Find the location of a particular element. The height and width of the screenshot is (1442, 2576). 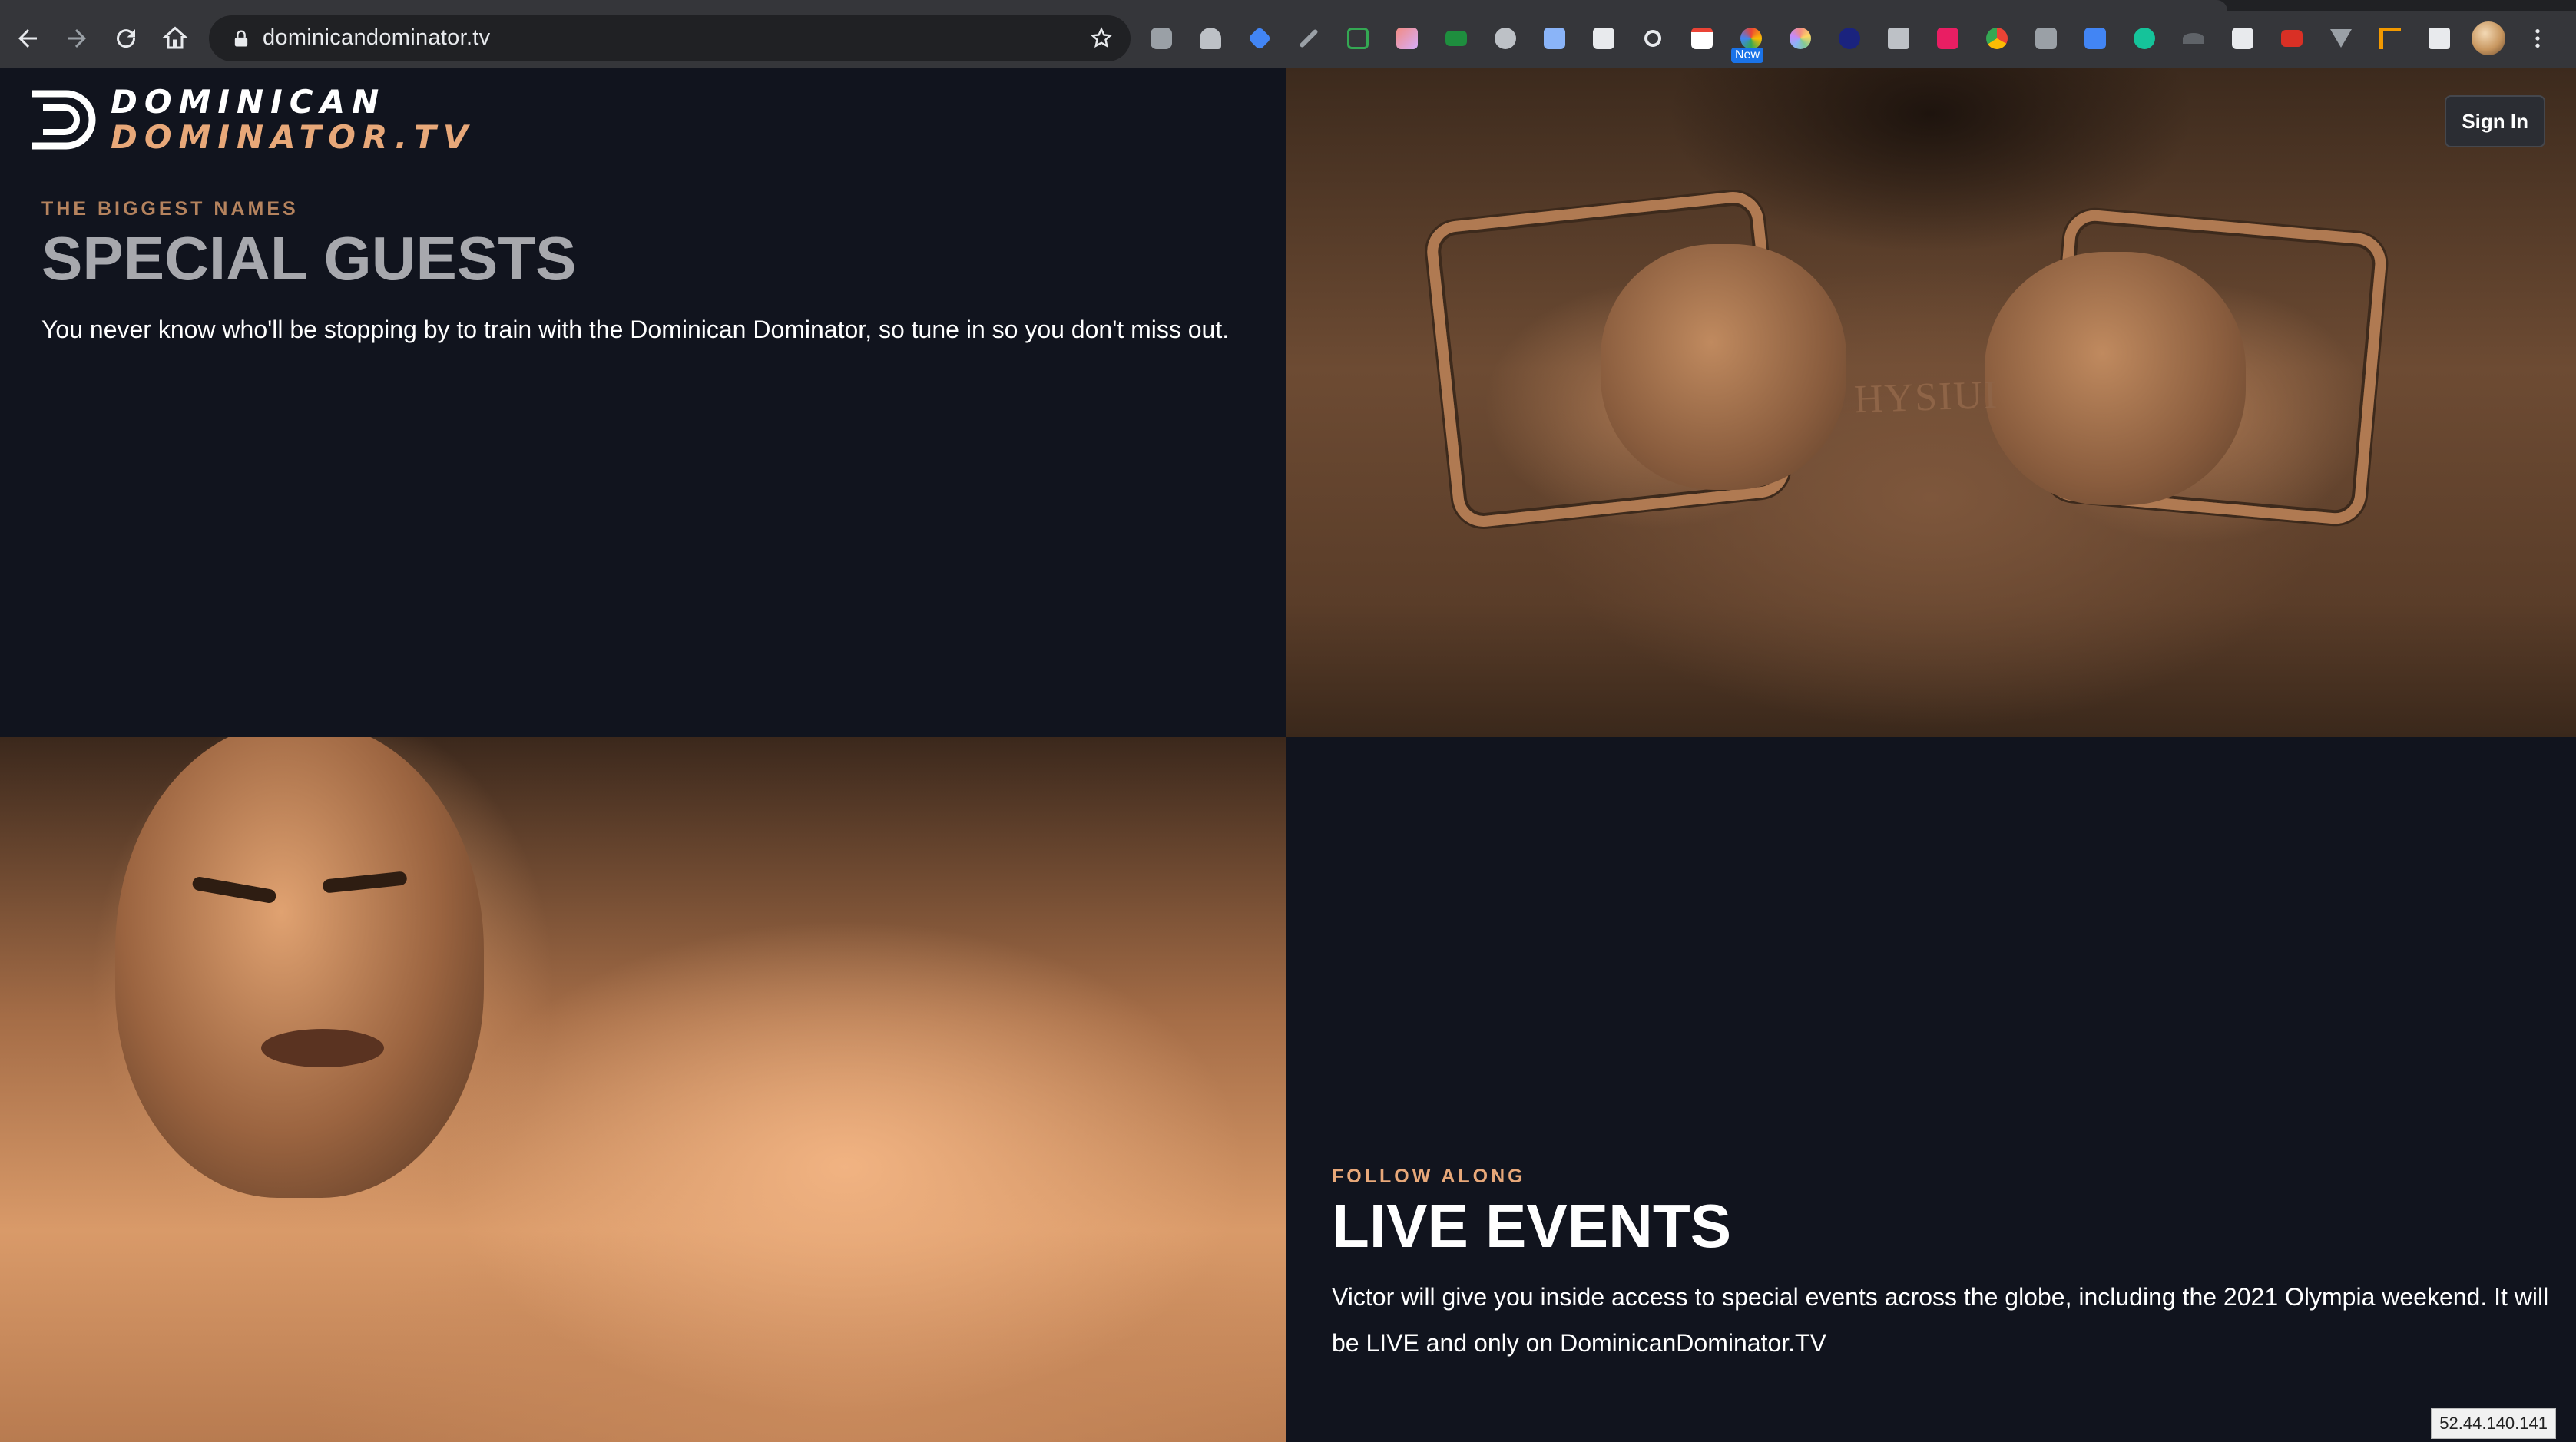

live-events-title: LIVE EVENTS is located at coordinates (1532, 1226).